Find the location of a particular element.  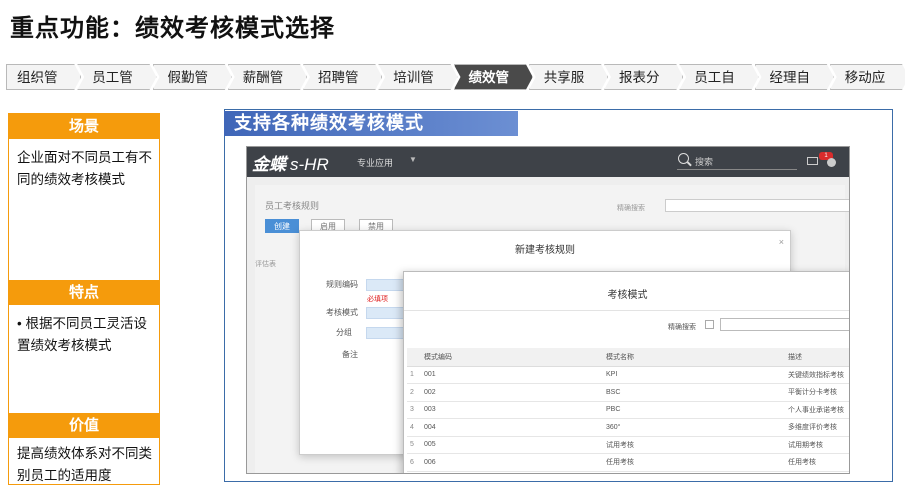

dialog-title: 考核模式 is located at coordinates (627, 295).